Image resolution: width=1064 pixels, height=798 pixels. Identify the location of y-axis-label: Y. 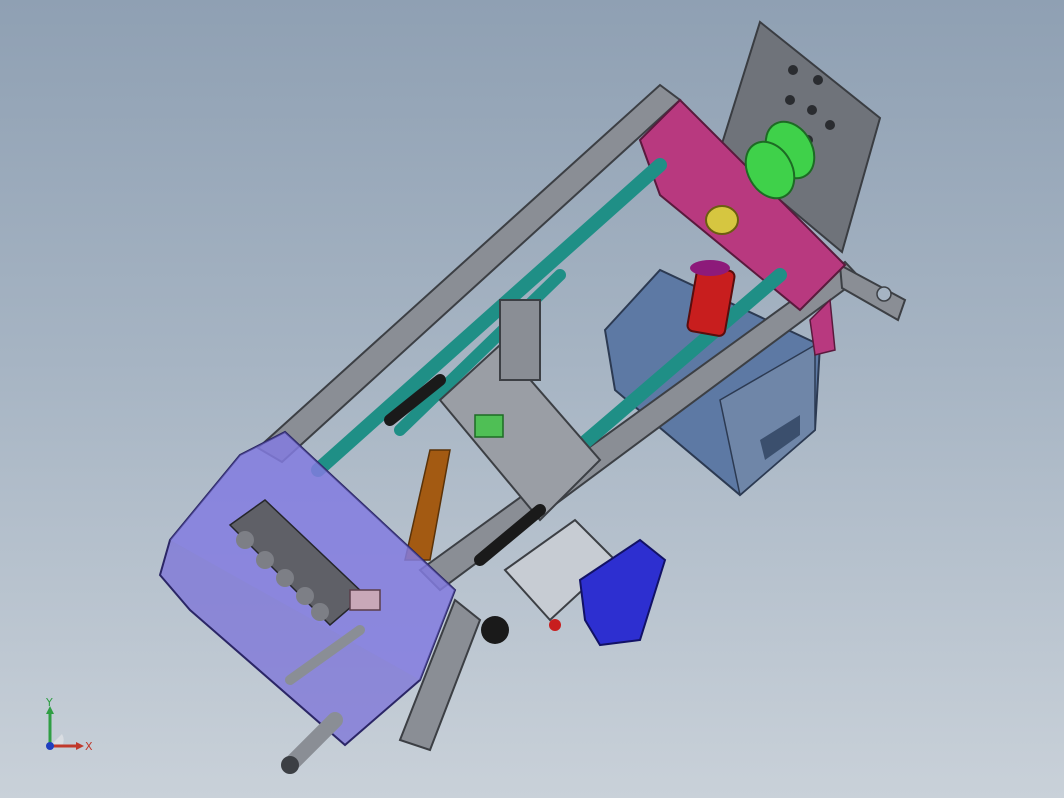
(49, 703).